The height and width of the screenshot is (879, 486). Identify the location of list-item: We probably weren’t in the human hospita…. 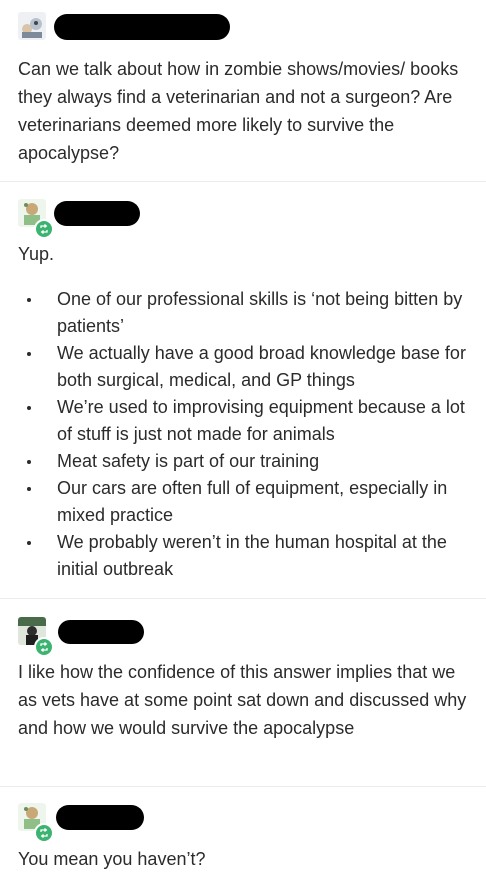
(248, 556).